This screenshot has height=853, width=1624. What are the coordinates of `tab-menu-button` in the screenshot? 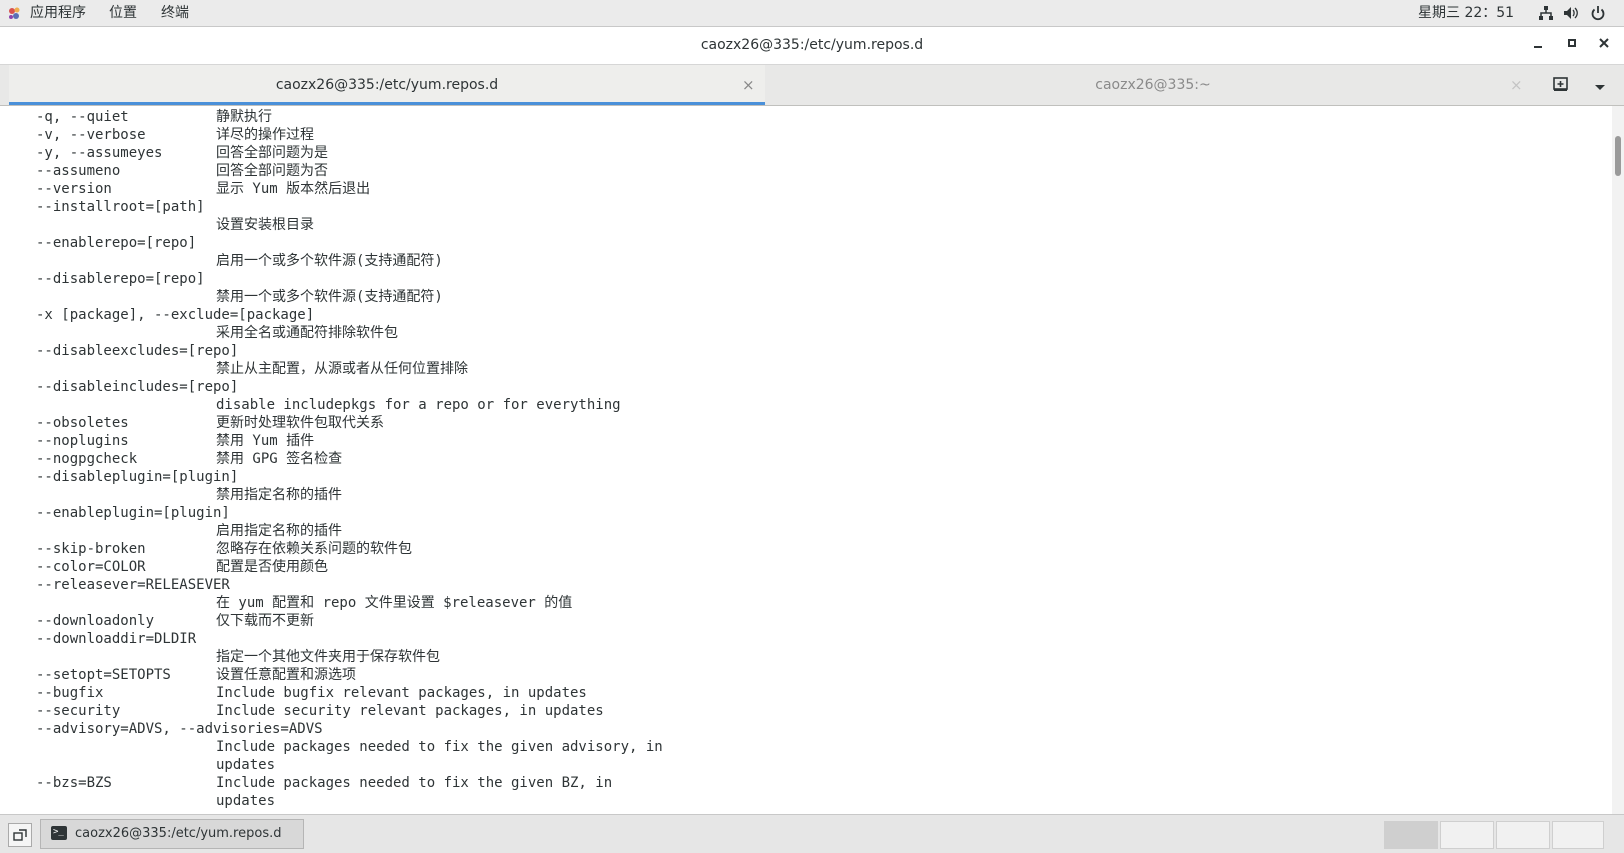 It's located at (1601, 86).